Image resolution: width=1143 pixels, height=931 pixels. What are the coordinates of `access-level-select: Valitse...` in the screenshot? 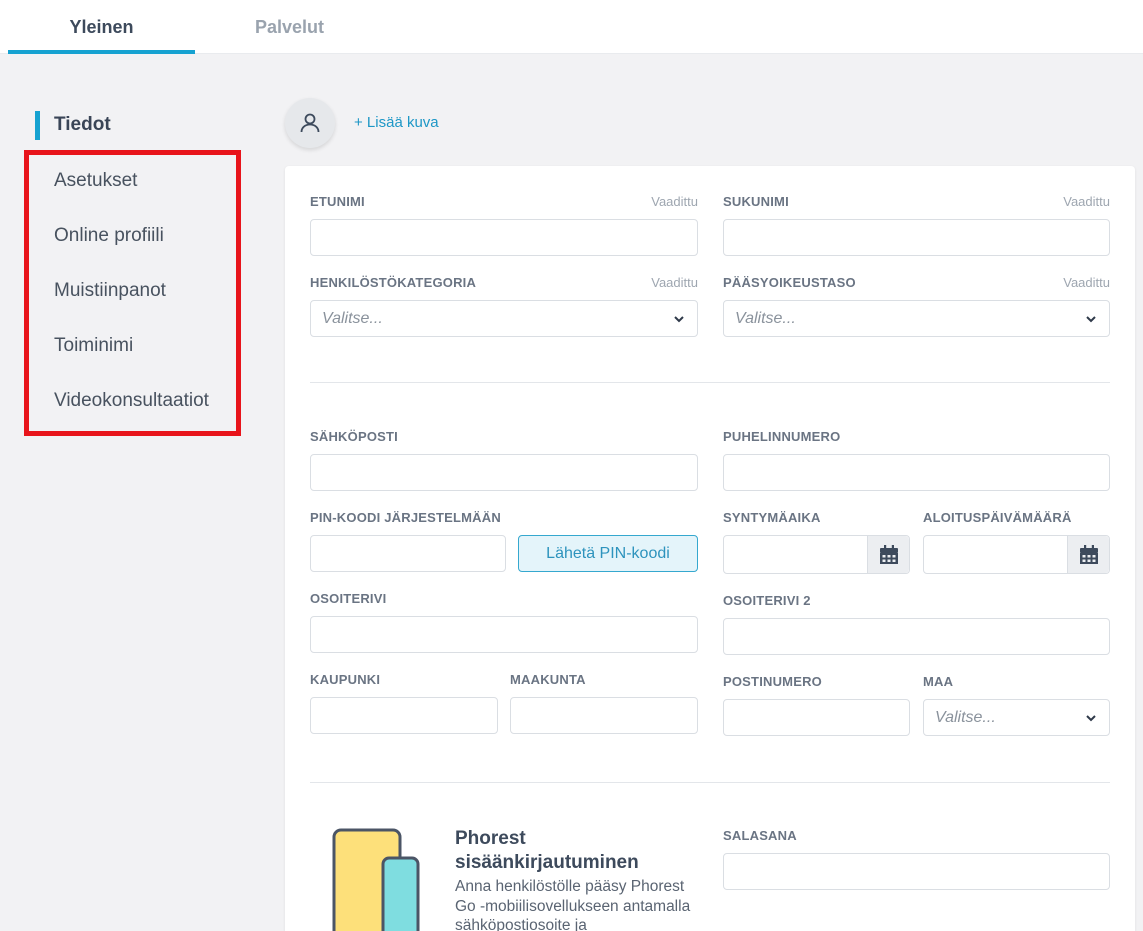 It's located at (916, 318).